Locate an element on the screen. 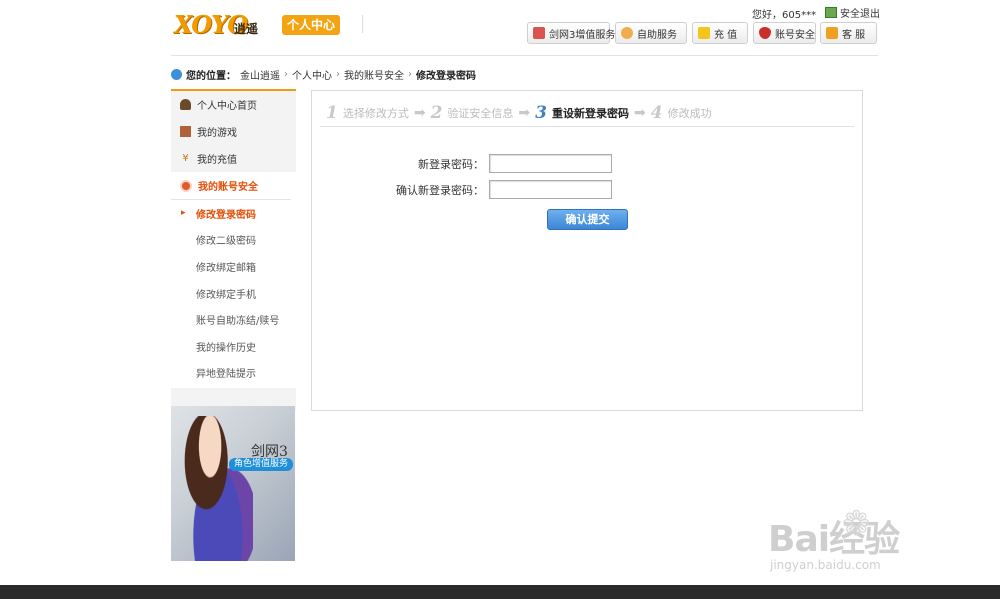 The height and width of the screenshot is (599, 1000). recharge-label: 充 值 is located at coordinates (726, 35).